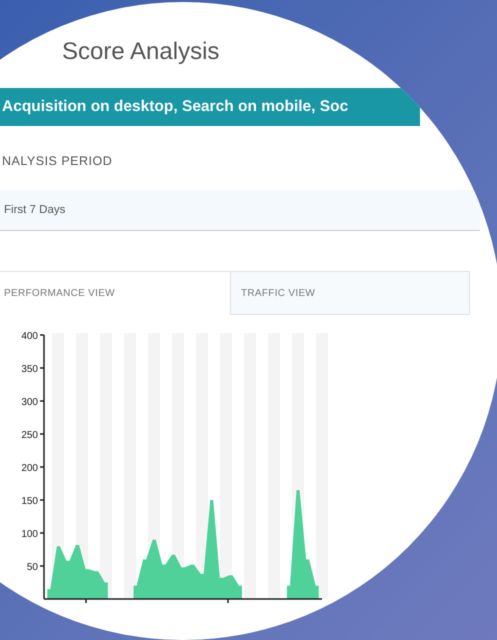  I want to click on y-tick-label: 150, so click(29, 501).